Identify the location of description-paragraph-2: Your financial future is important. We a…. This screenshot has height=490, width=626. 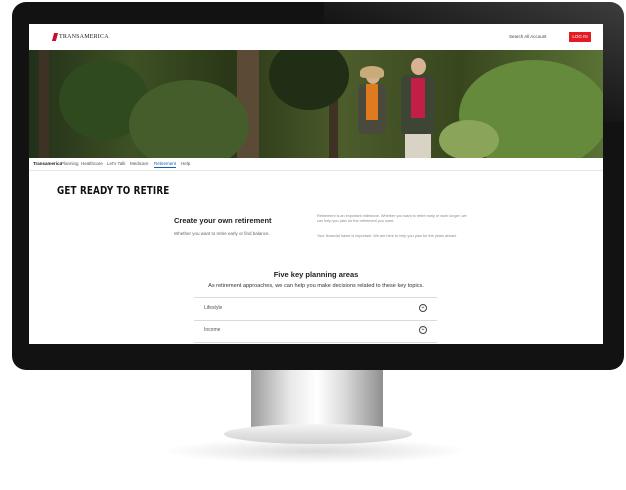
(387, 236).